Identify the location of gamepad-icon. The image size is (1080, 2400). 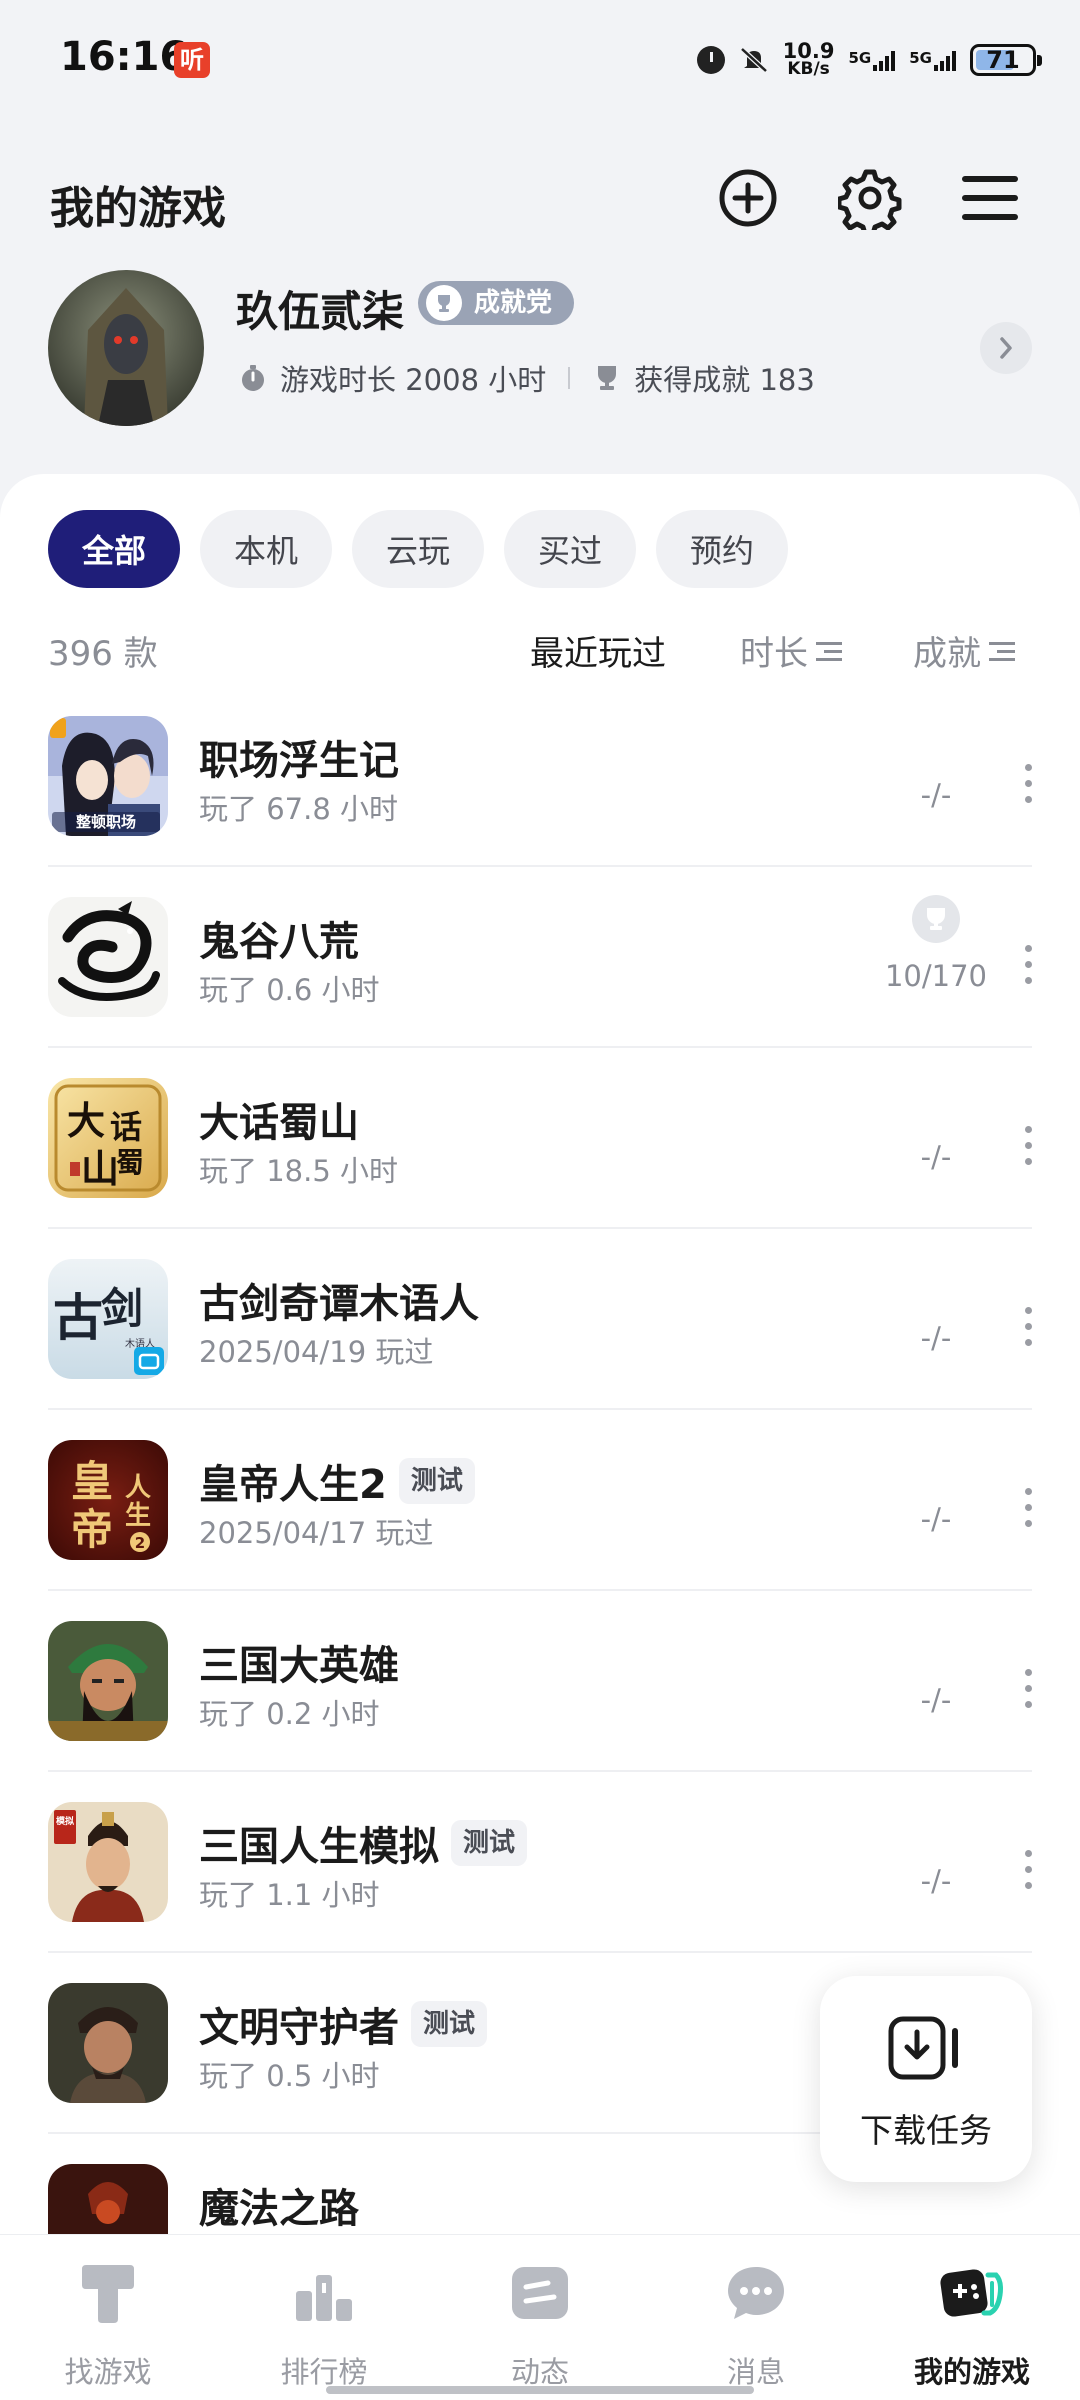
(971, 2293).